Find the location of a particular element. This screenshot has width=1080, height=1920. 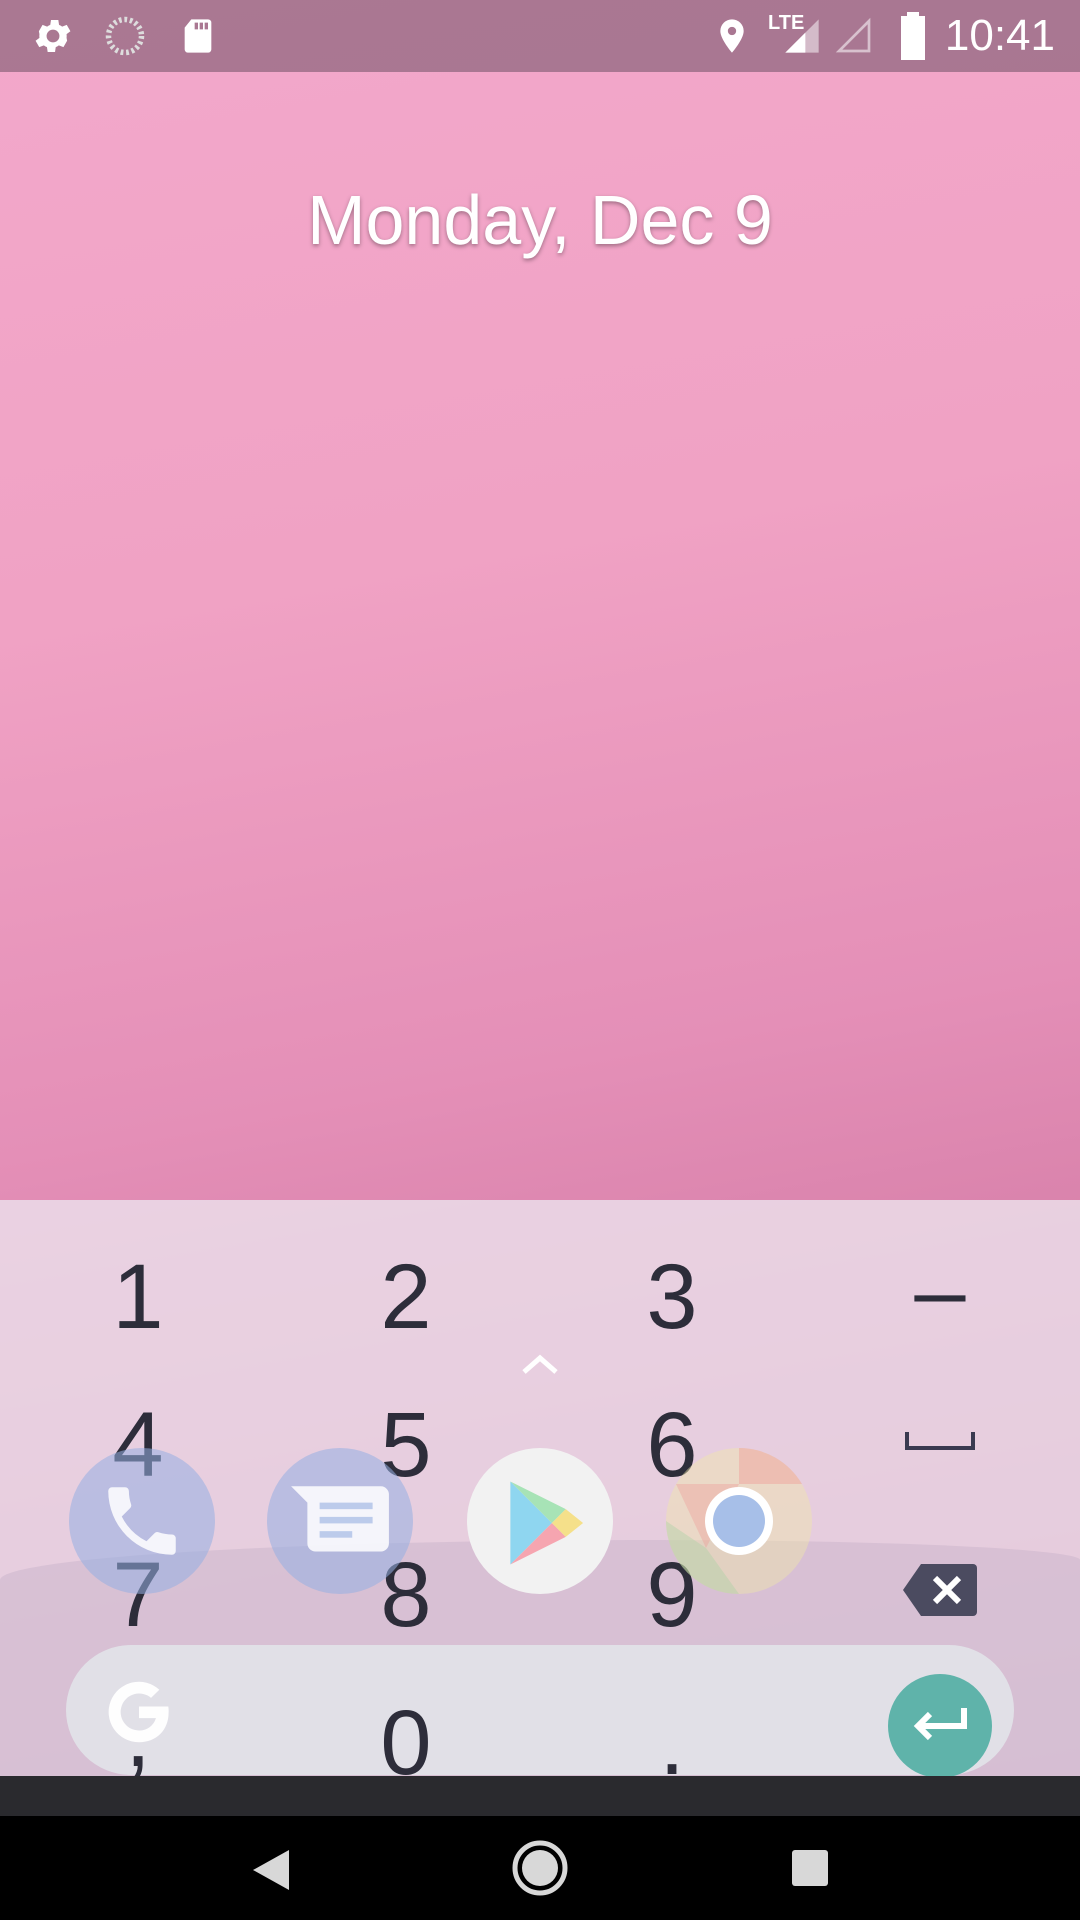

enter-key: enter is located at coordinates (940, 1726).